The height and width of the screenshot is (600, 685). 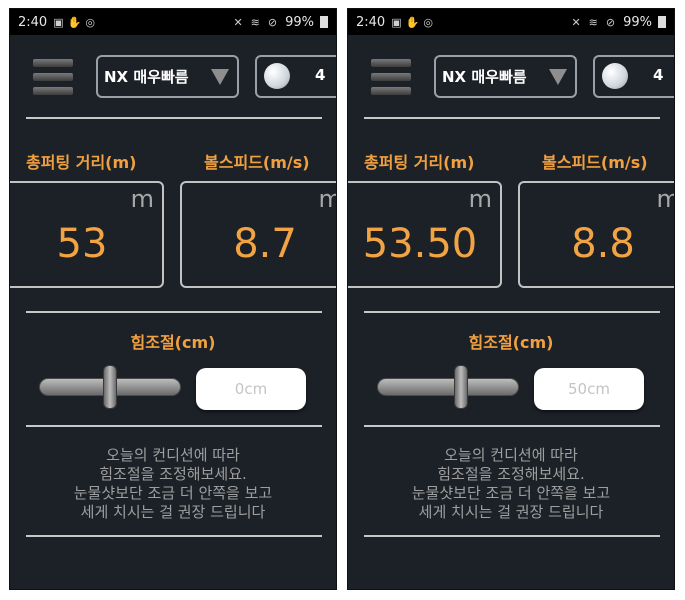 What do you see at coordinates (603, 244) in the screenshot?
I see `speed-value: 8.8` at bounding box center [603, 244].